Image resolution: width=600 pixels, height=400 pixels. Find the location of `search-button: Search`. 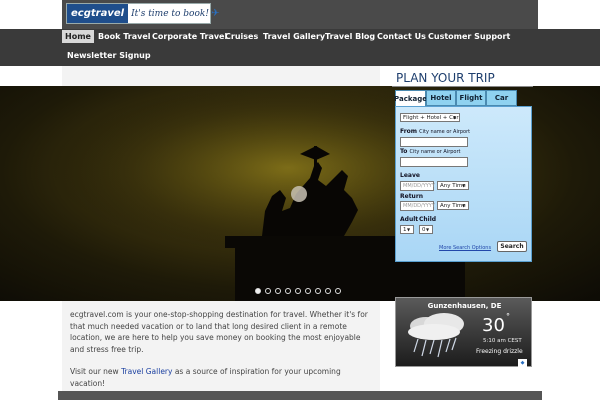

search-button: Search is located at coordinates (512, 246).